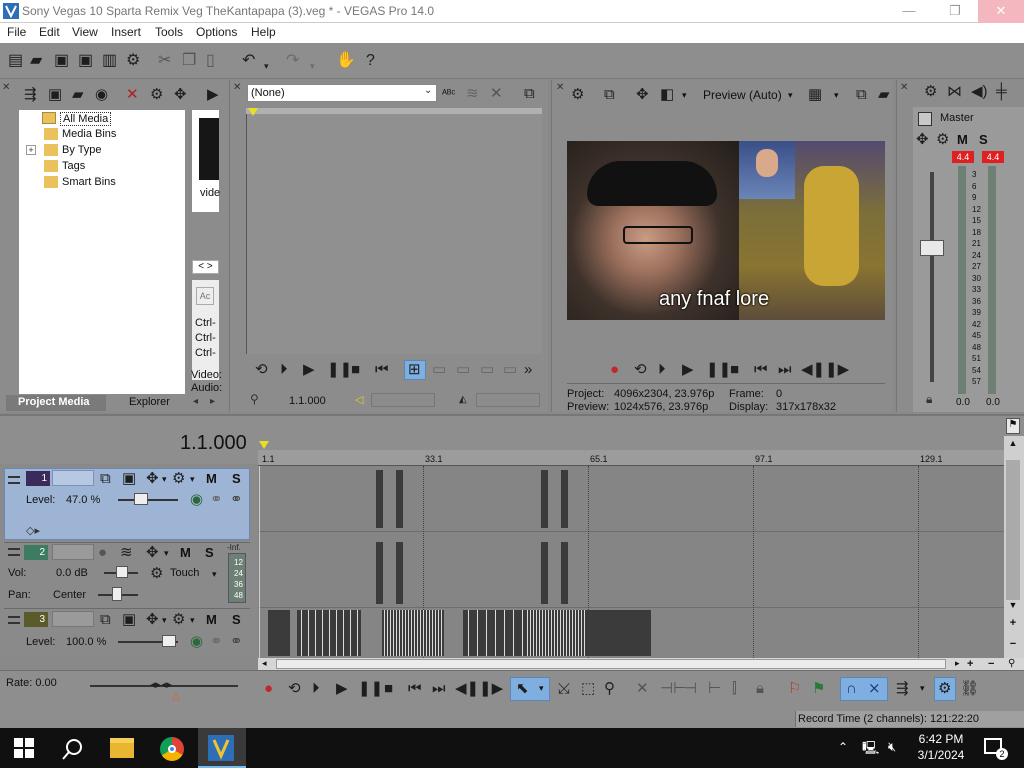  Describe the element at coordinates (690, 689) in the screenshot. I see `trim-start-icon: ⊣` at that location.